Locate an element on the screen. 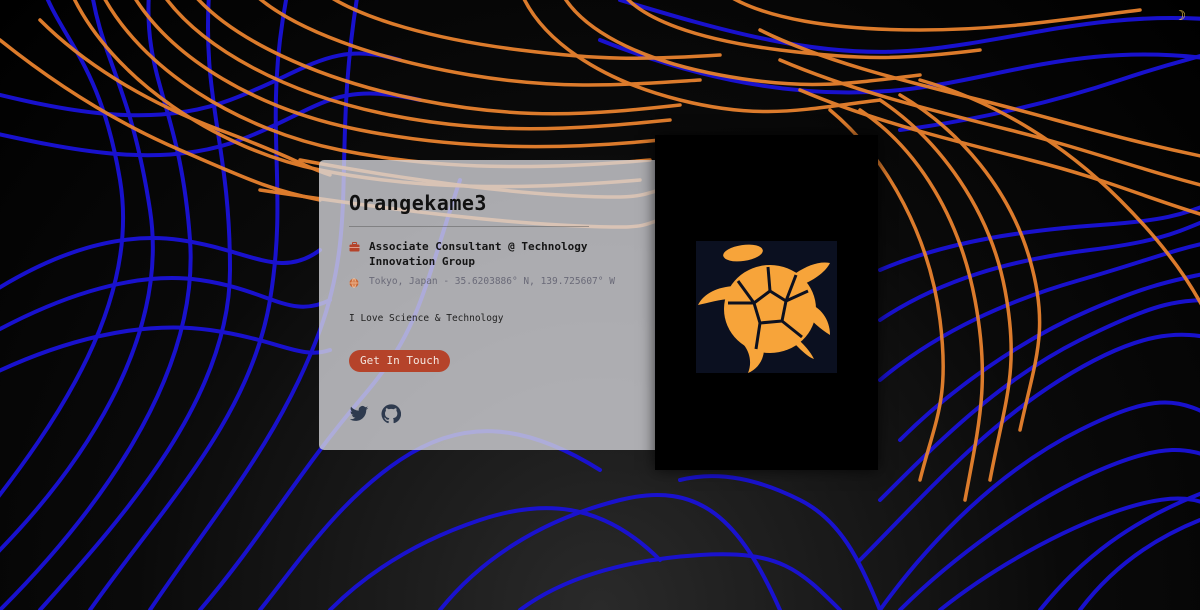 This screenshot has width=1200, height=610. globe-icon is located at coordinates (355, 285).